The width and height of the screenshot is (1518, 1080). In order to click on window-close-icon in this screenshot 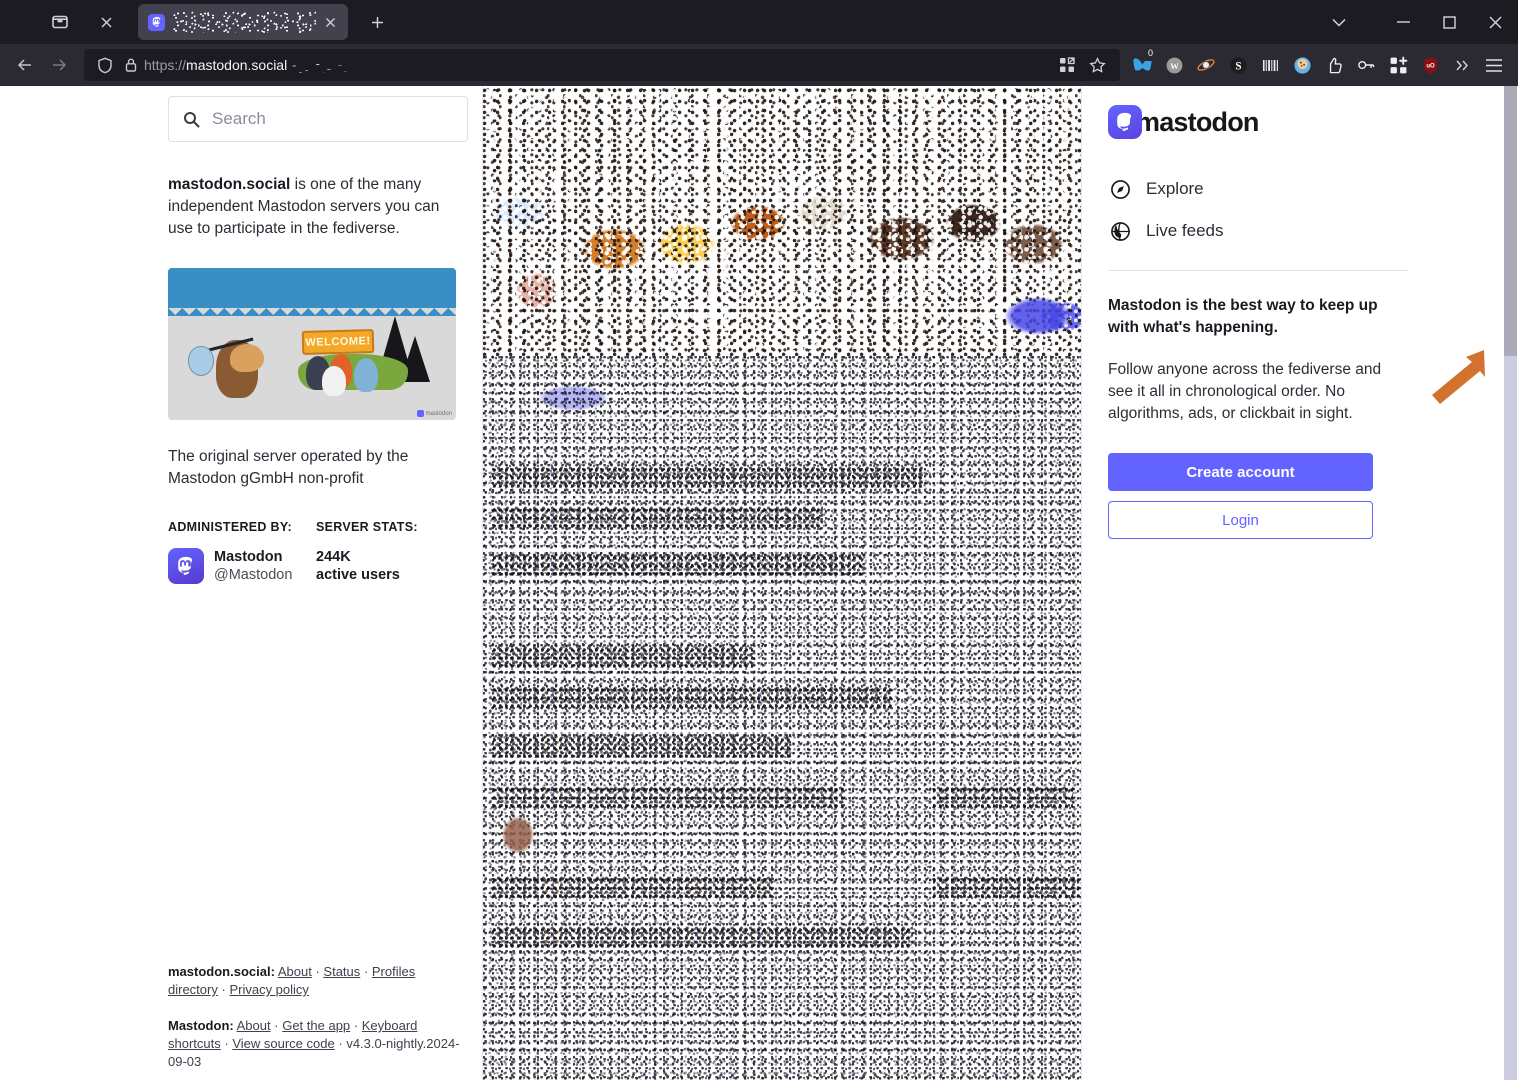, I will do `click(1495, 22)`.